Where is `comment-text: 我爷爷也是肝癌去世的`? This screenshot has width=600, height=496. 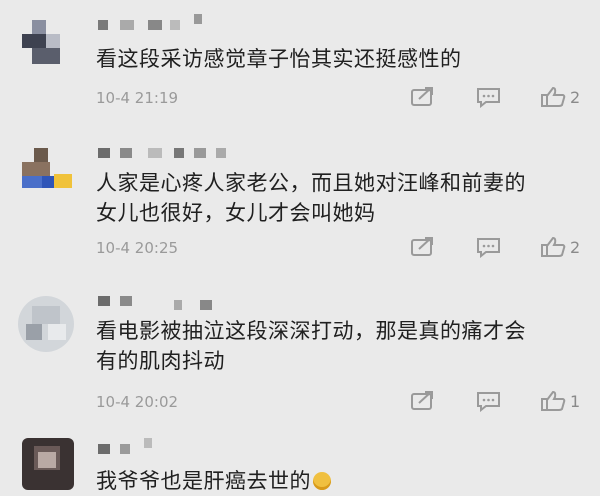 comment-text: 我爷爷也是肝癌去世的 is located at coordinates (346, 481).